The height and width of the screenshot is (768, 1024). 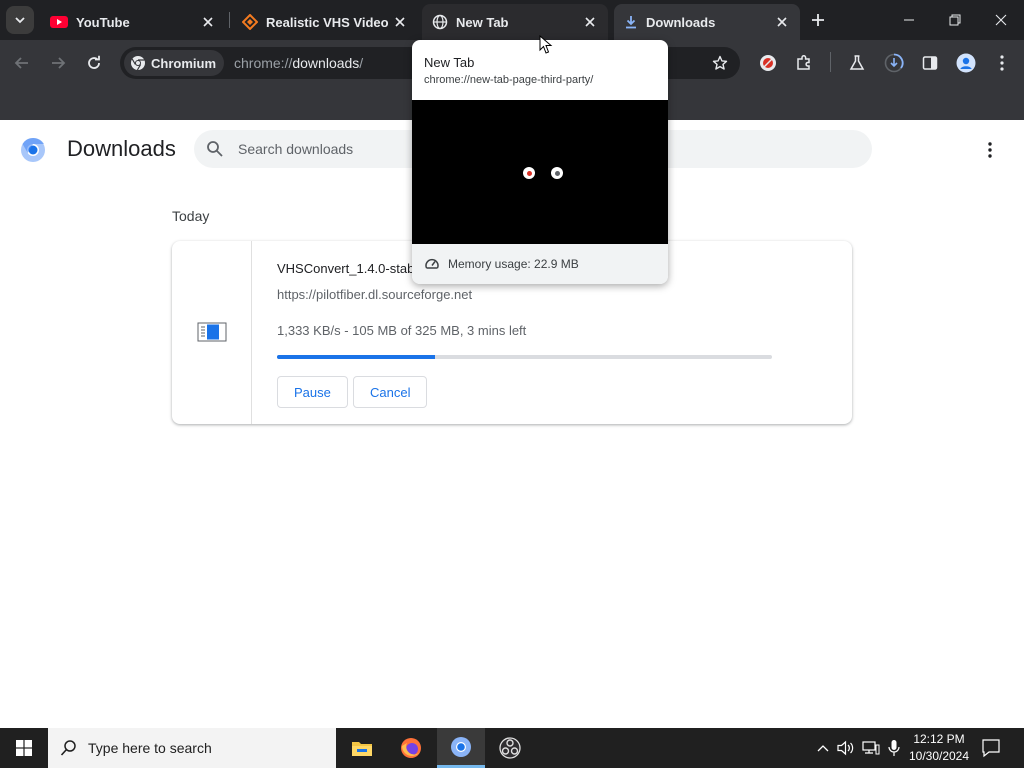 What do you see at coordinates (482, 22) in the screenshot?
I see `tab-title: New Tab` at bounding box center [482, 22].